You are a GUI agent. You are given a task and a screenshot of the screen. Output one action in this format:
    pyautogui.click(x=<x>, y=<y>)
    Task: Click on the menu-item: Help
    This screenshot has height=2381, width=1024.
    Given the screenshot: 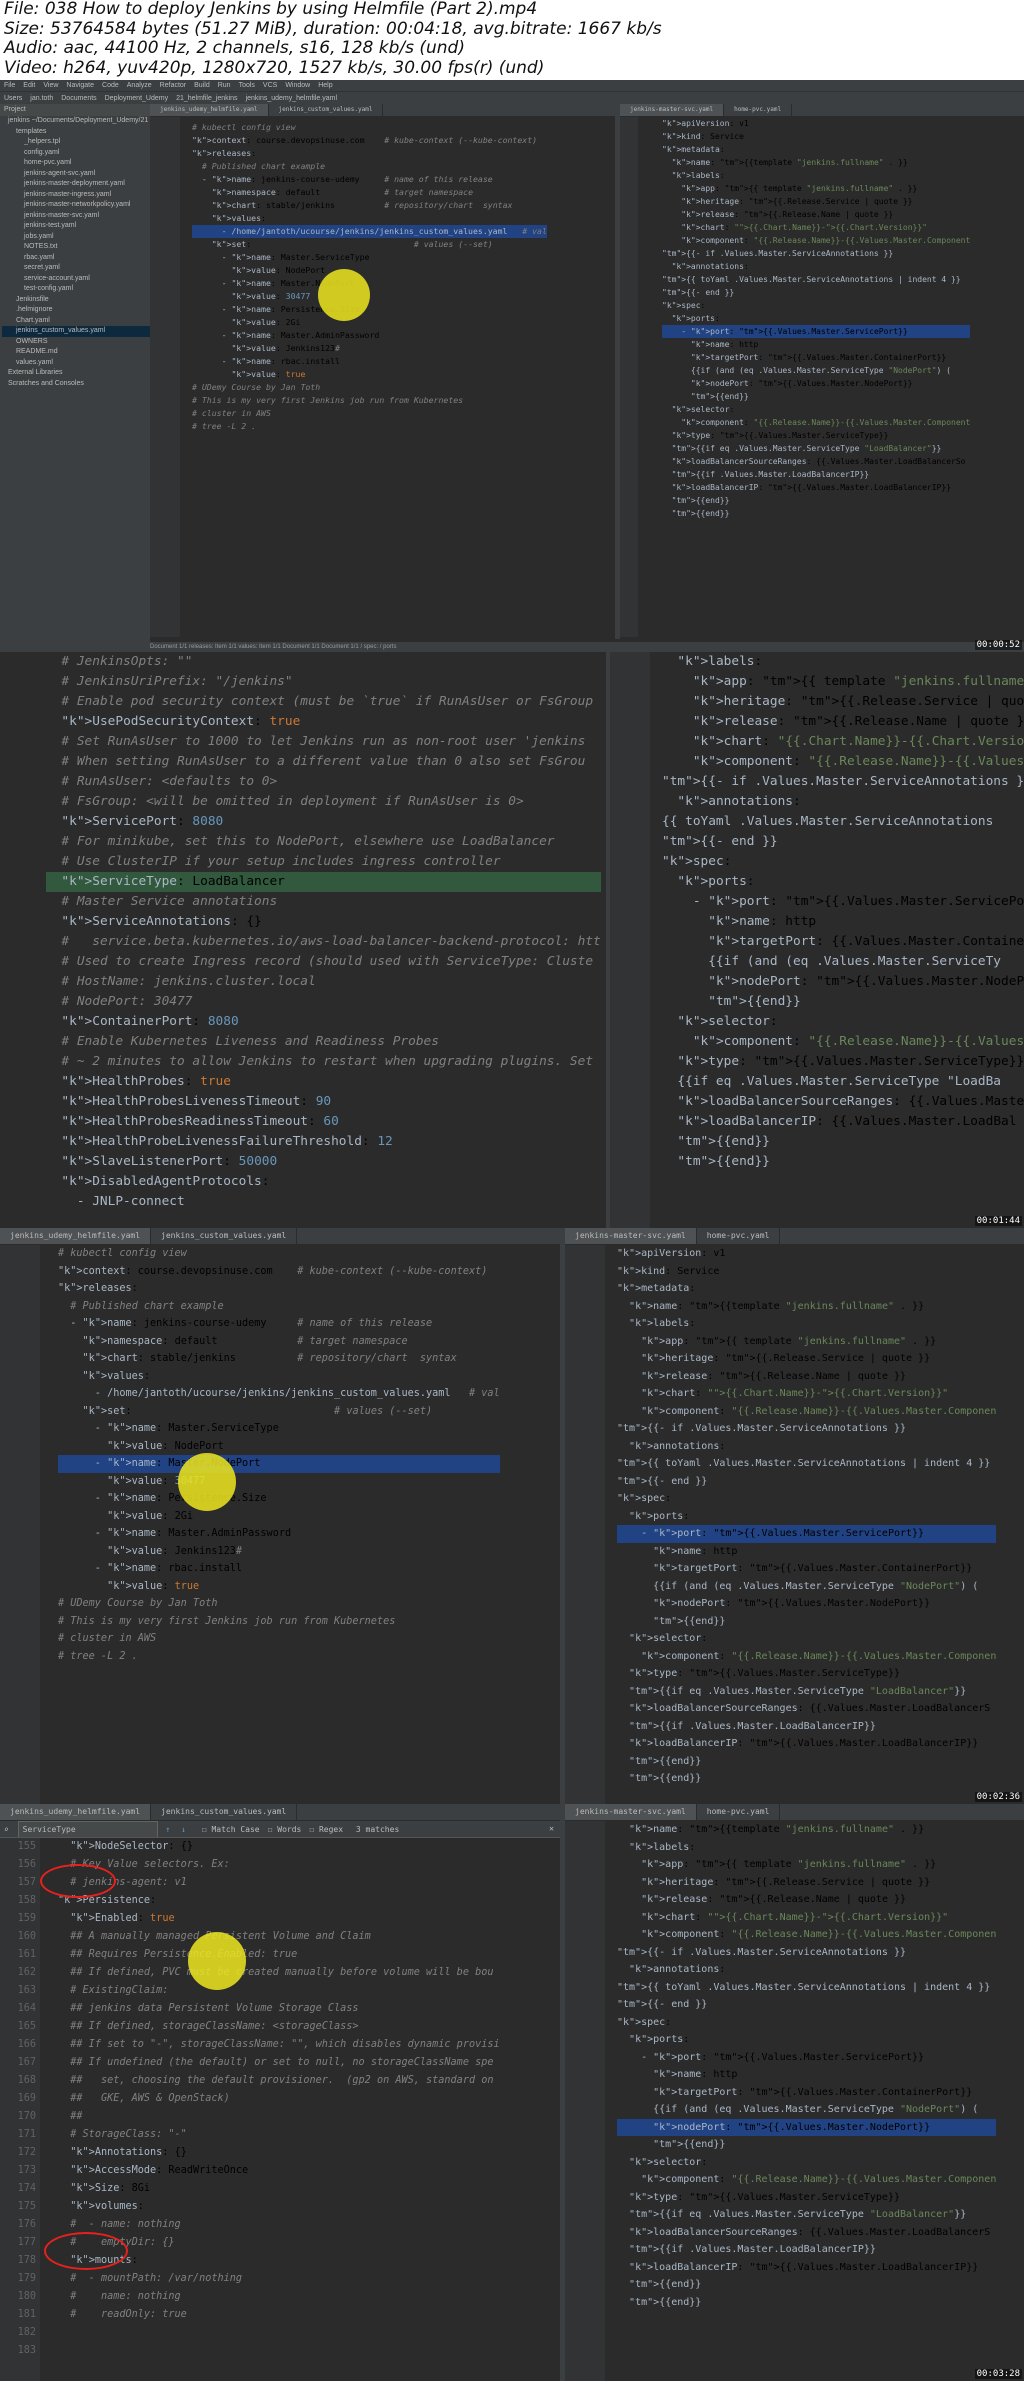 What is the action you would take?
    pyautogui.click(x=325, y=85)
    